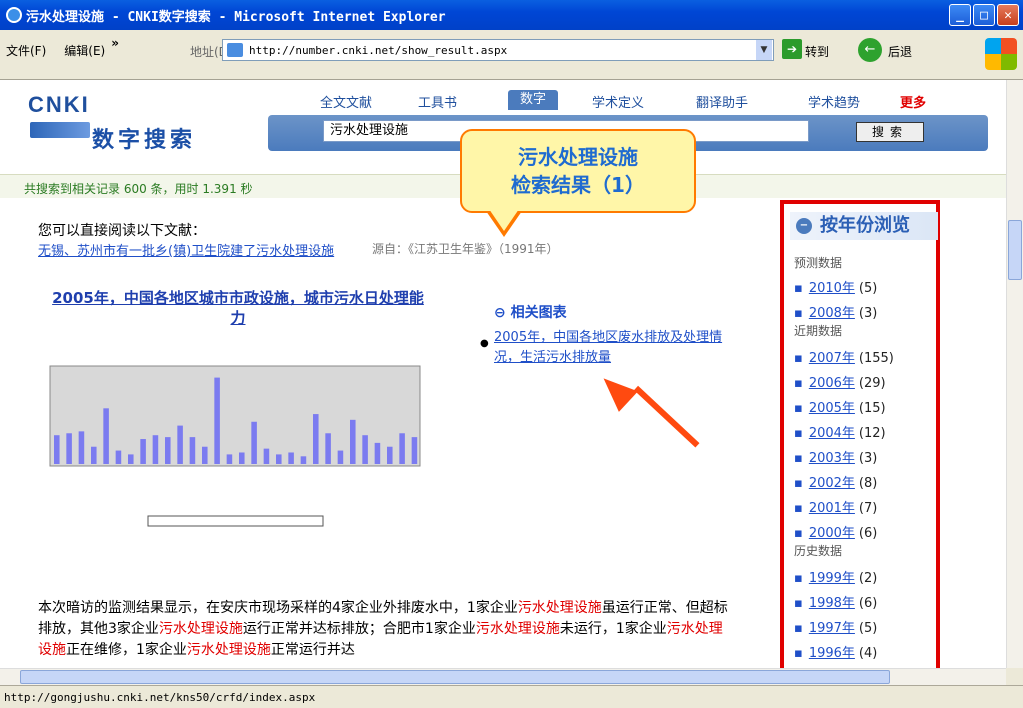 This screenshot has height=708, width=1023. Describe the element at coordinates (835, 481) in the screenshot. I see `year-item: ▪ 2002年 (8)` at that location.